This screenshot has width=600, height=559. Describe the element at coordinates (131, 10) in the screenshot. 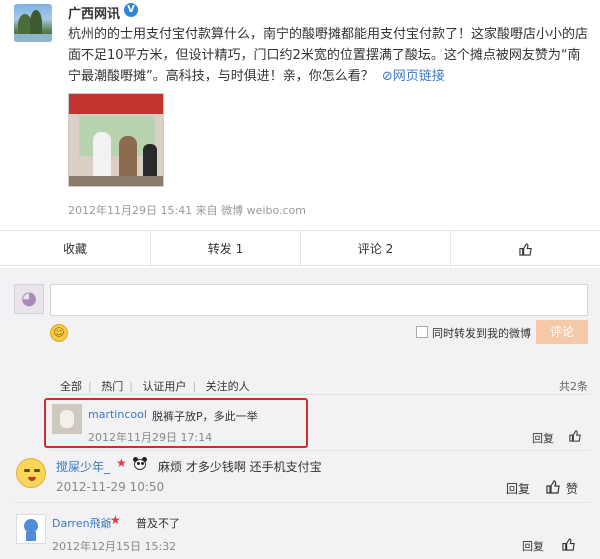

I see `verified-badge-icon: V` at that location.